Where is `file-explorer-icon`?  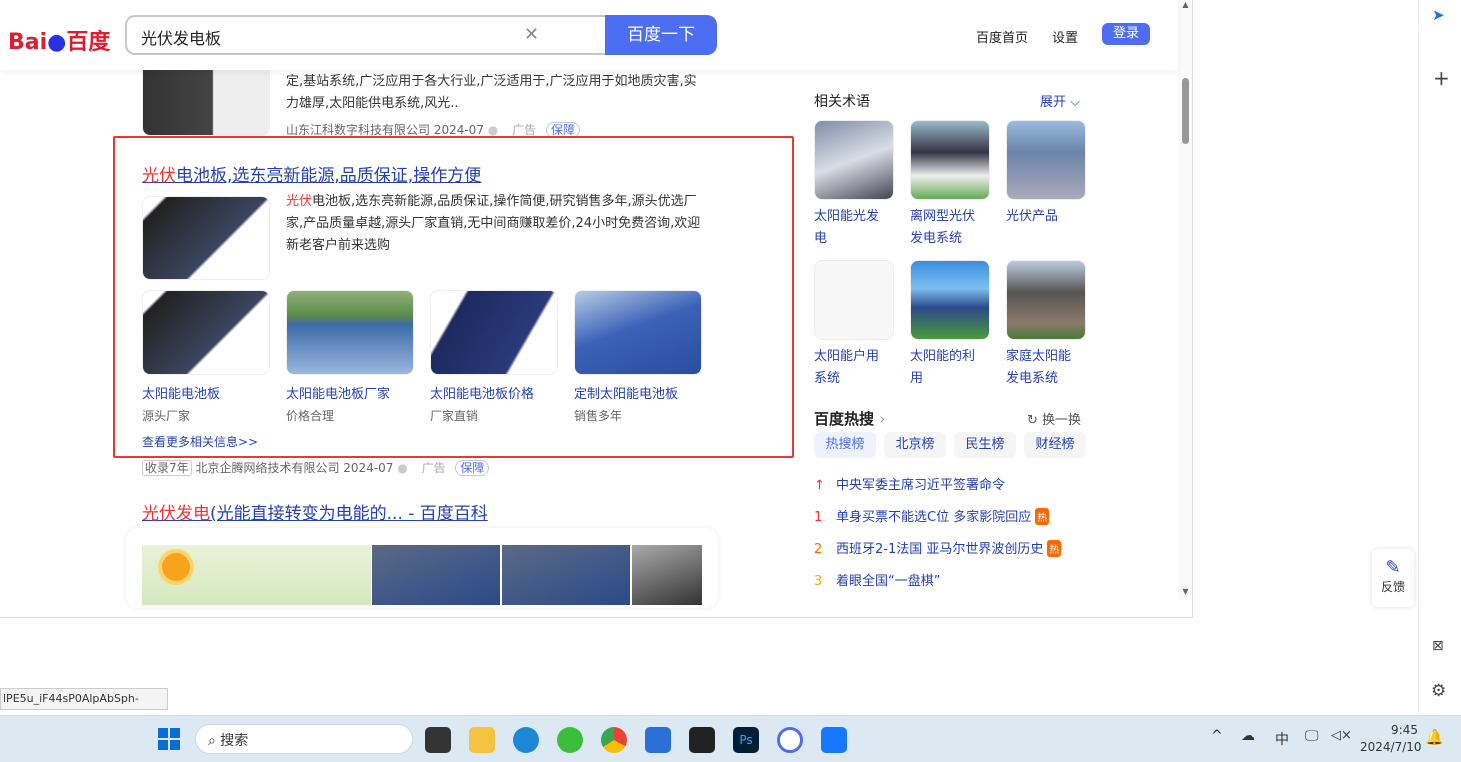 file-explorer-icon is located at coordinates (482, 740).